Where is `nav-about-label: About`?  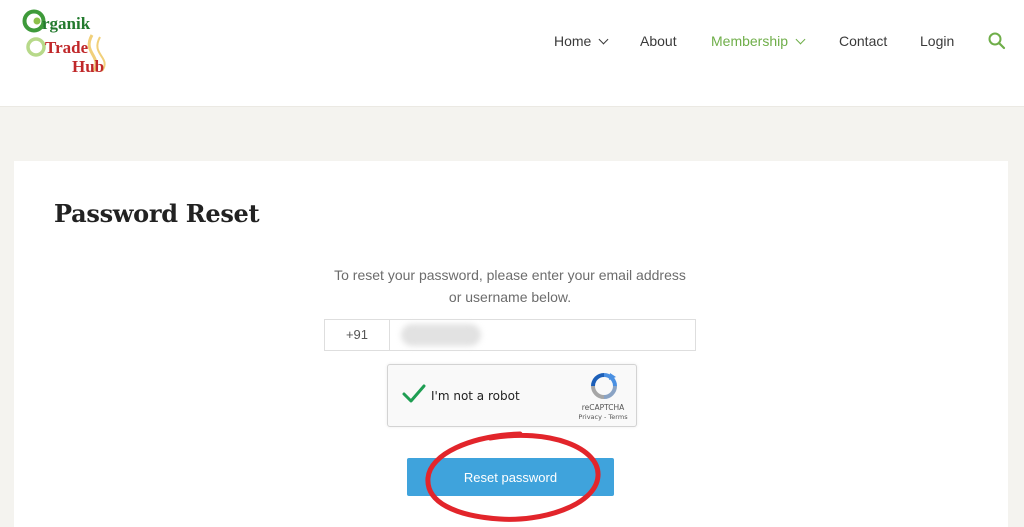
nav-about-label: About is located at coordinates (658, 41).